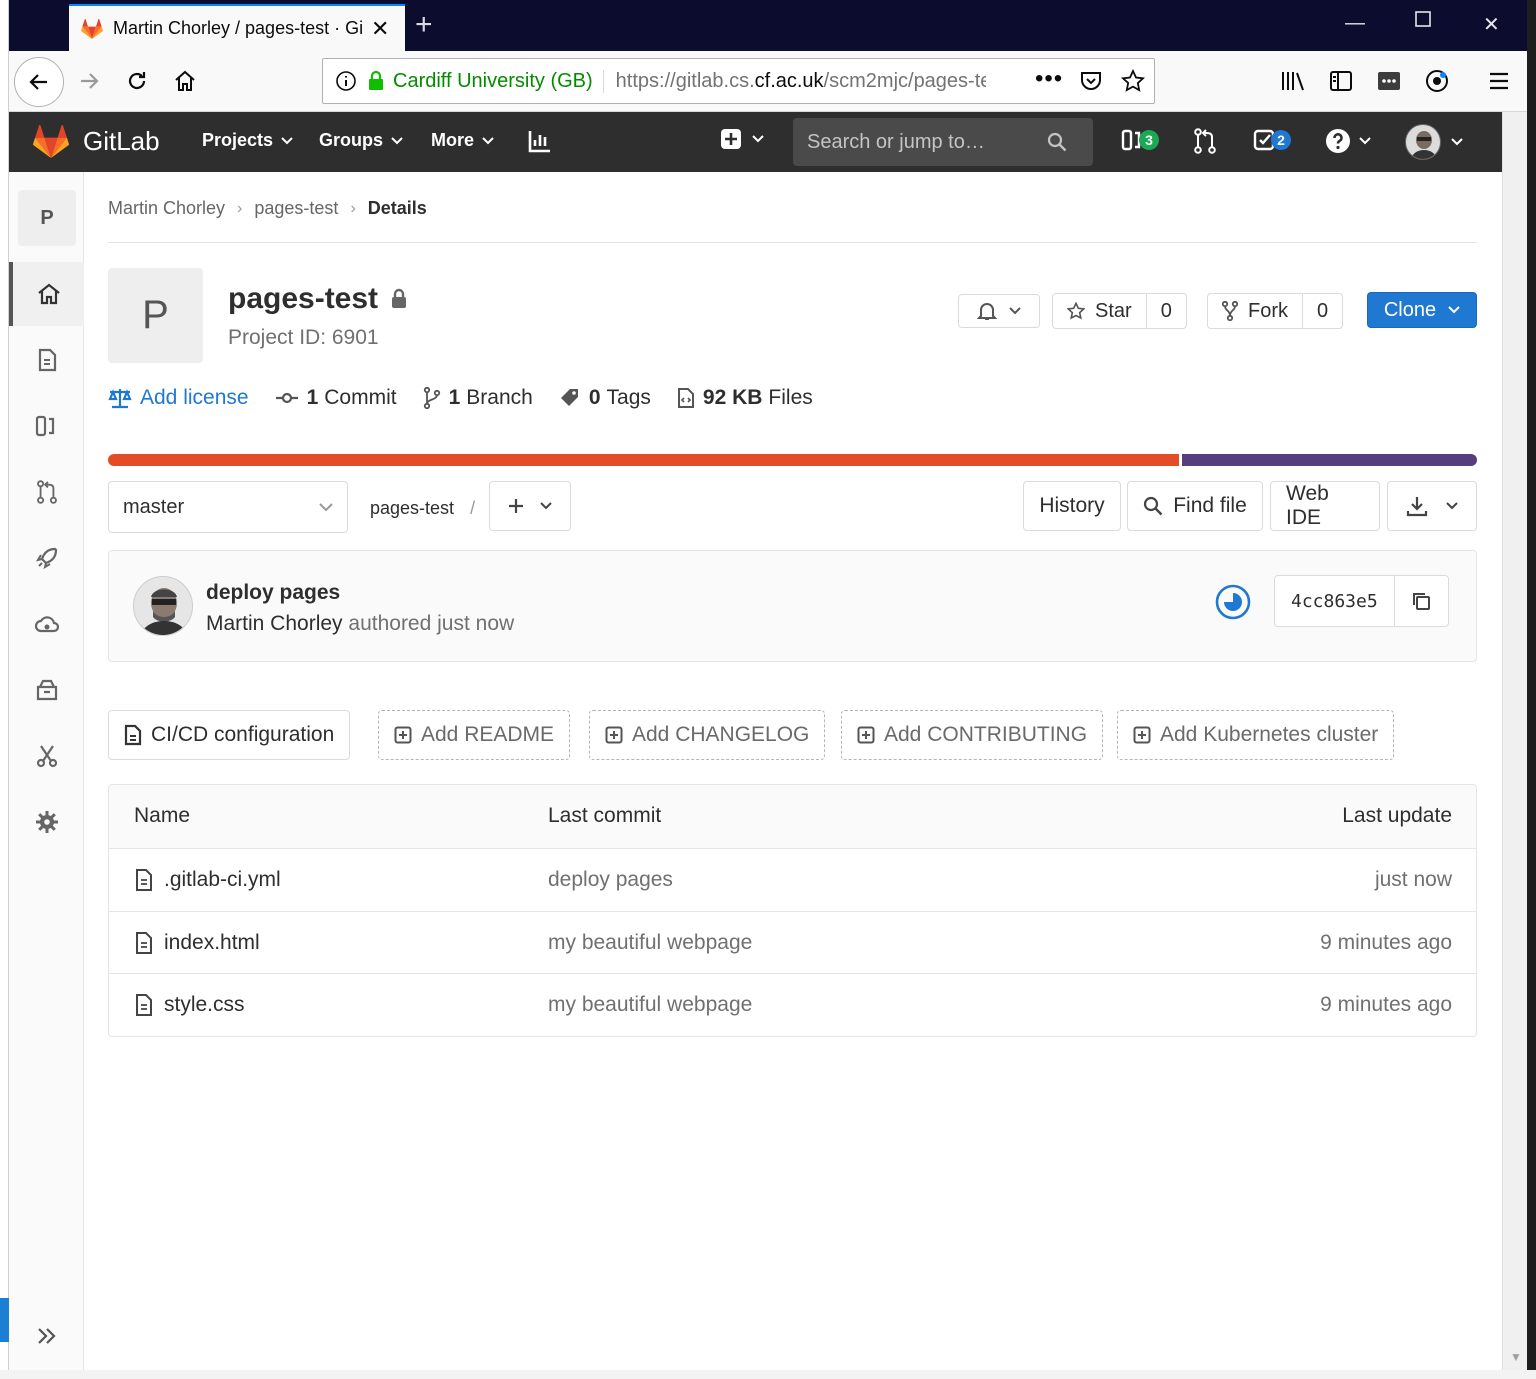 This screenshot has width=1536, height=1379. Describe the element at coordinates (397, 208) in the screenshot. I see `breadcrumb-current: Details` at that location.